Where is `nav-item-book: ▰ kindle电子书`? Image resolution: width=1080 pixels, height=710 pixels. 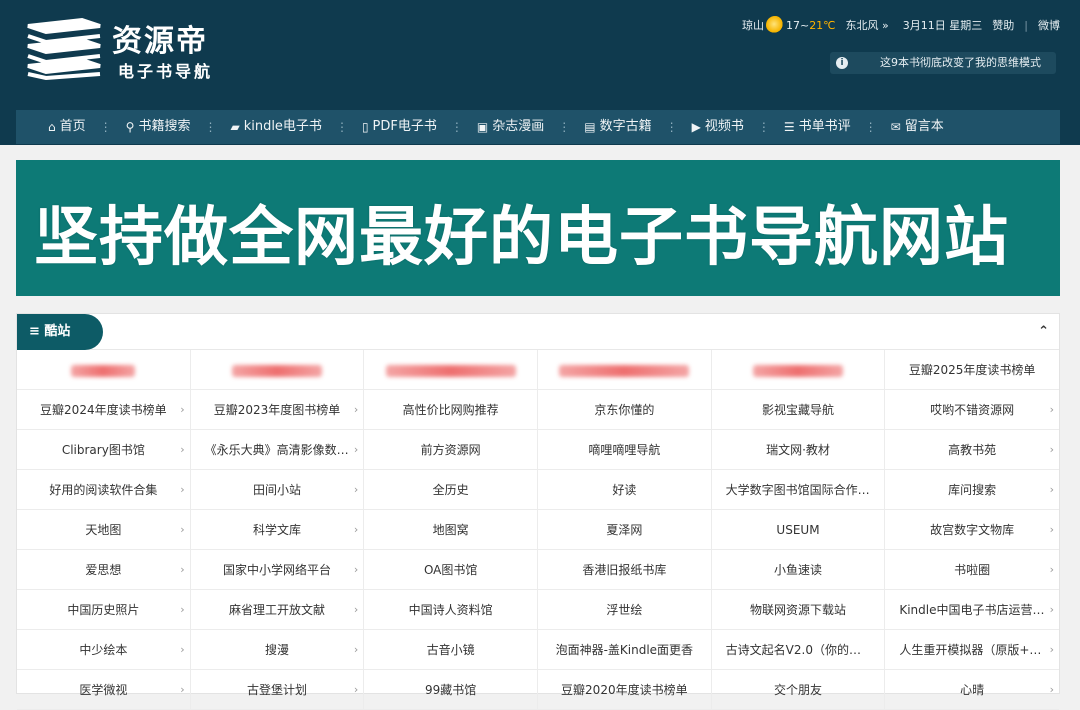
nav-item-book: ▰ kindle电子书 is located at coordinates (275, 127).